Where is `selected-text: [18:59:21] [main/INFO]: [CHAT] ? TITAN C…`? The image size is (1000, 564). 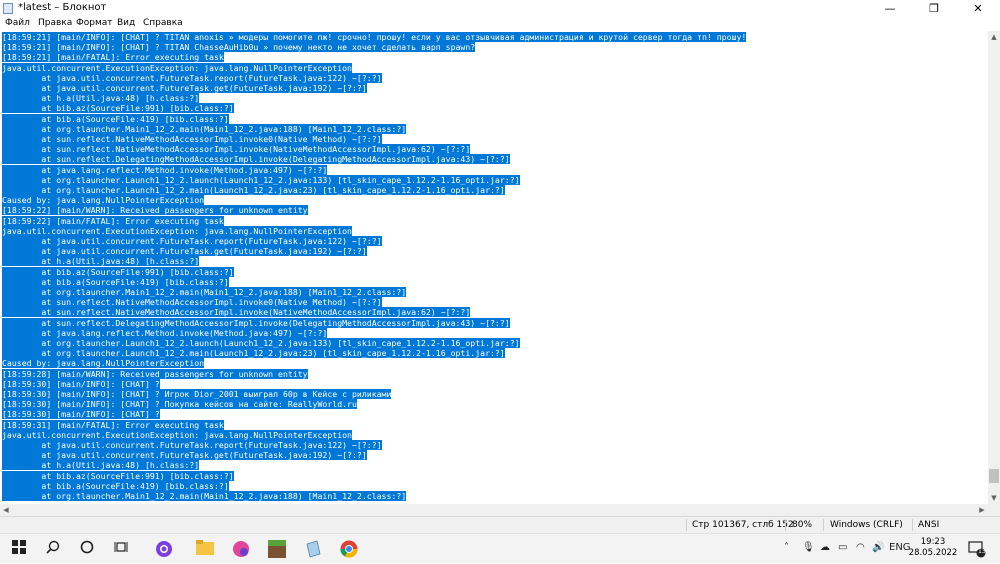 selected-text: [18:59:21] [main/INFO]: [CHAT] ? TITAN C… is located at coordinates (239, 47).